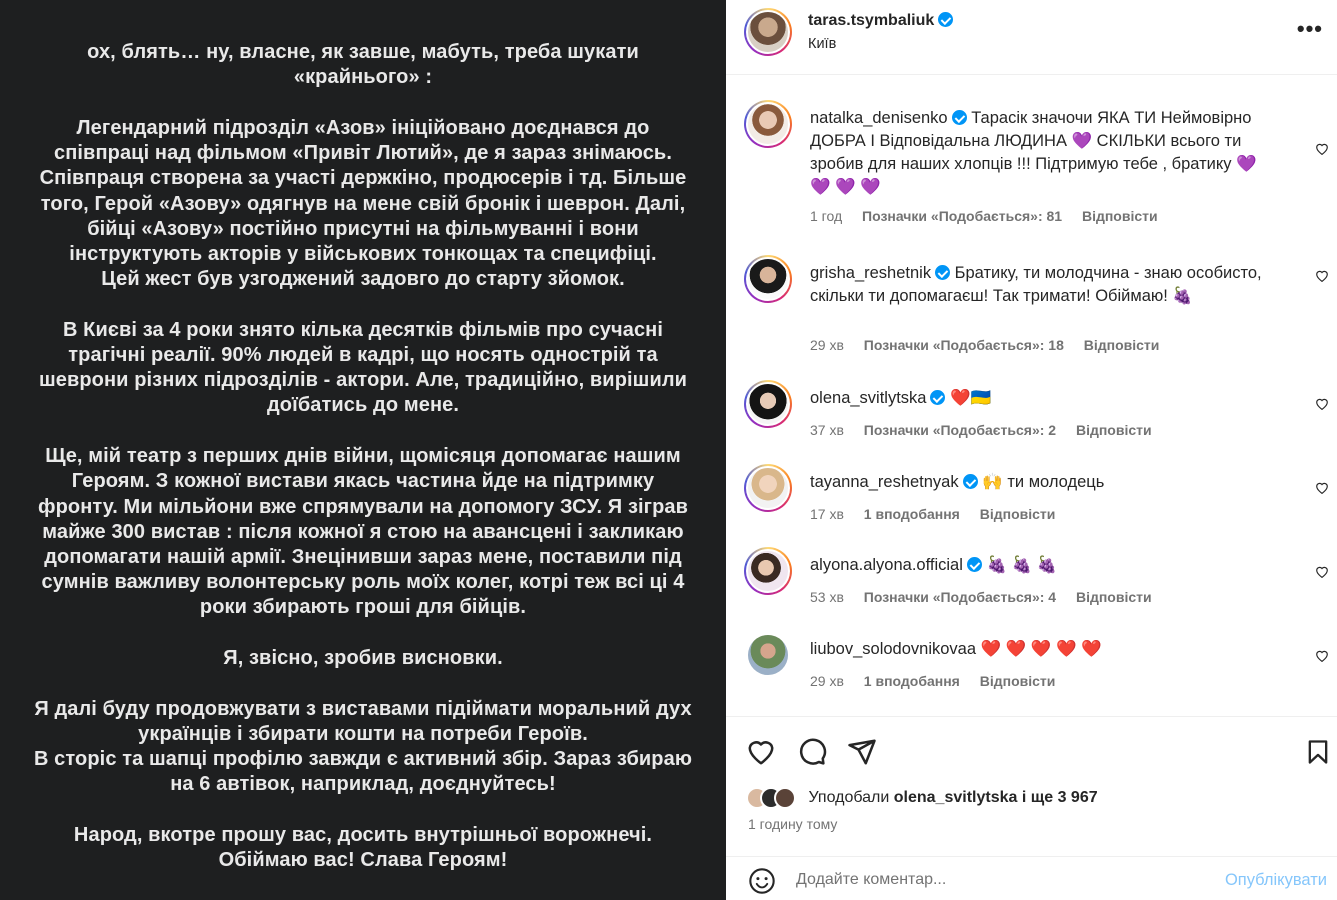 The image size is (1337, 900). What do you see at coordinates (1310, 29) in the screenshot?
I see `more-icon: •••` at bounding box center [1310, 29].